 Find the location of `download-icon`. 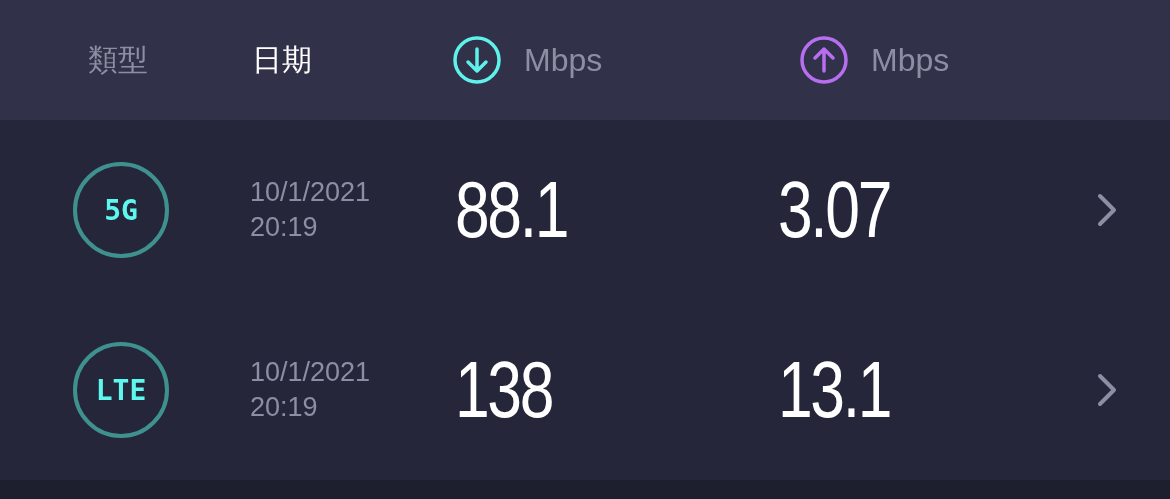

download-icon is located at coordinates (477, 60).